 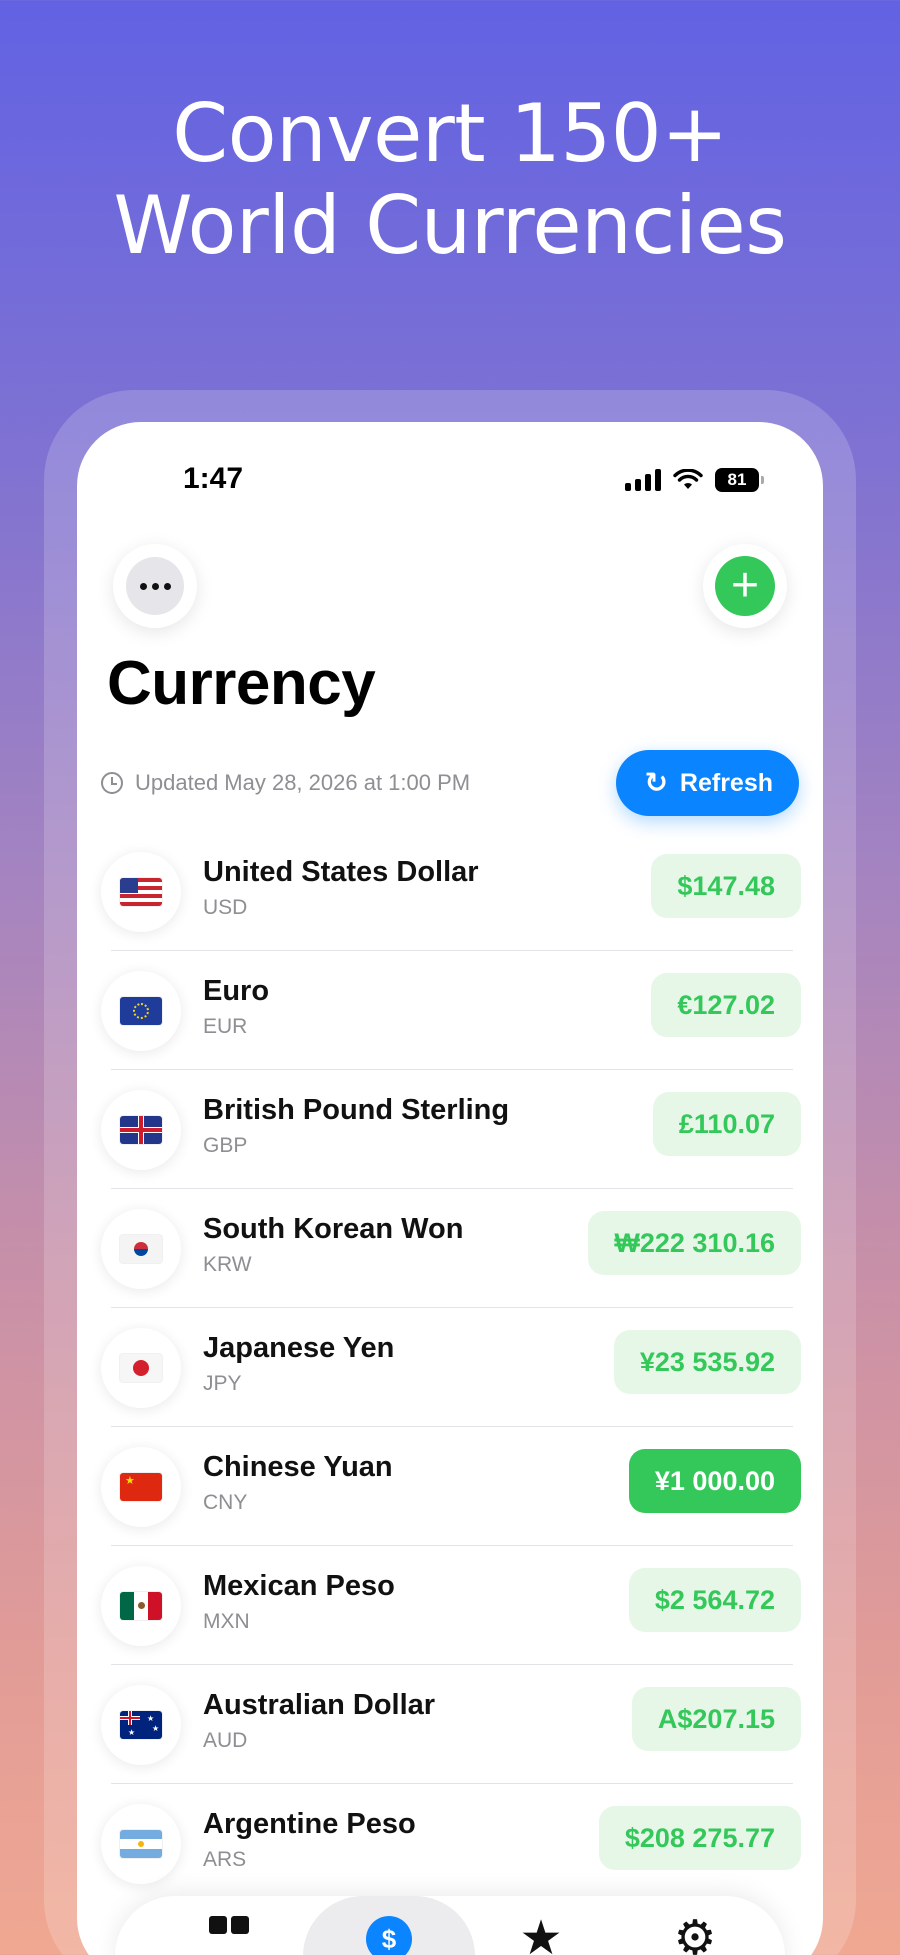 What do you see at coordinates (716, 1719) in the screenshot?
I see `currency-amount: A$207.15` at bounding box center [716, 1719].